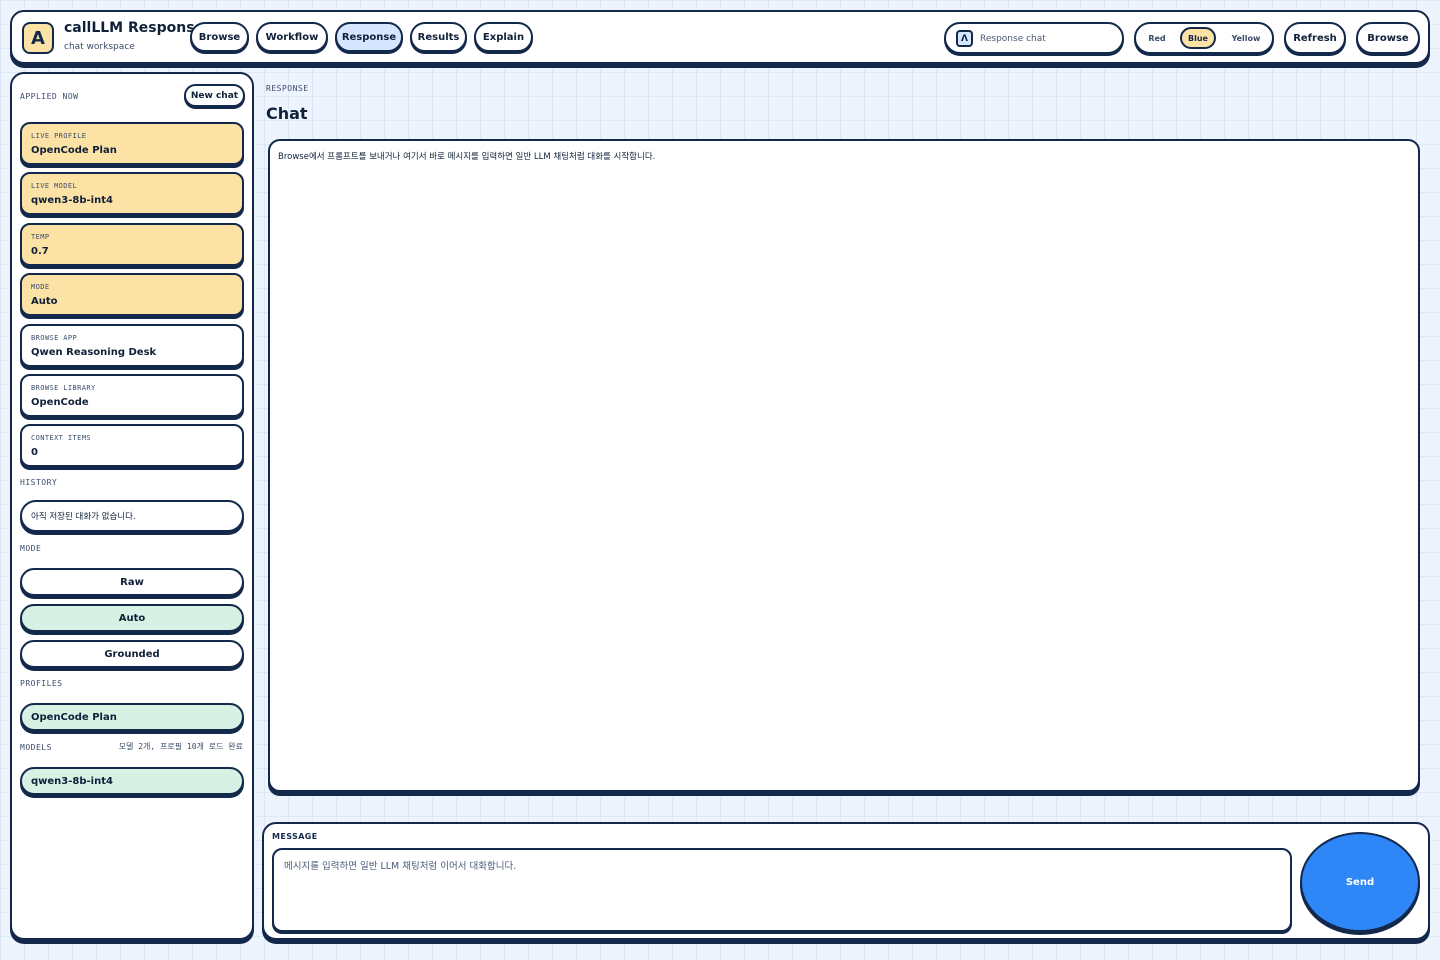 Image resolution: width=1440 pixels, height=960 pixels. I want to click on message-composer: MESSAGE Send, so click(846, 881).